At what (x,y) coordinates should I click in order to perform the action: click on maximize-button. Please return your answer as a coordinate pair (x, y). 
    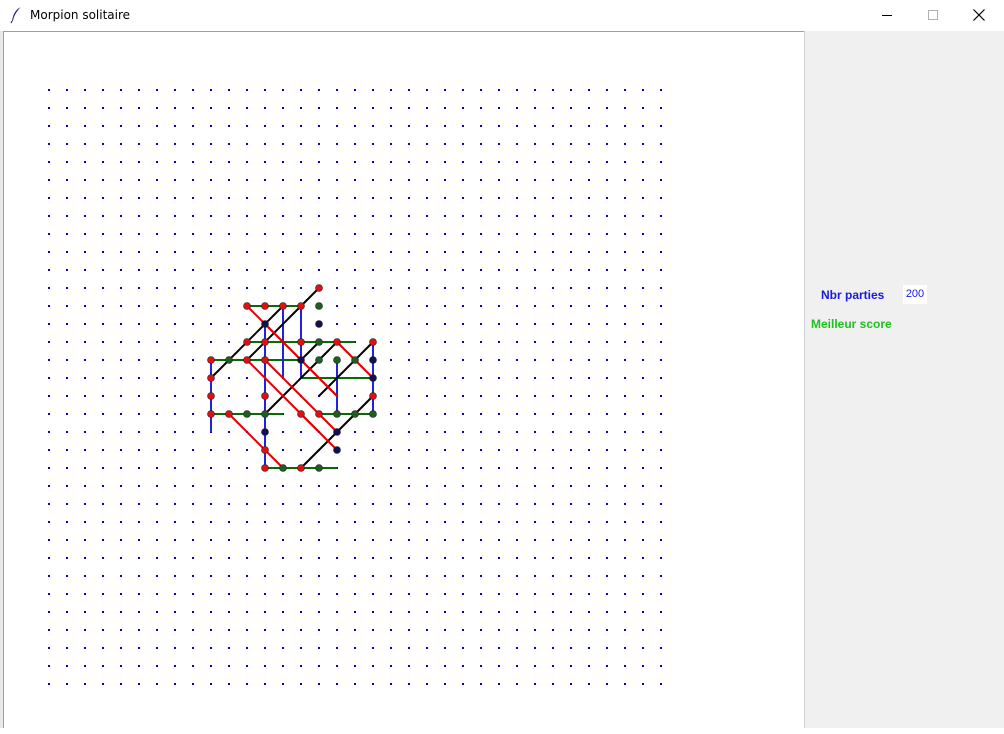
    Looking at the image, I should click on (933, 15).